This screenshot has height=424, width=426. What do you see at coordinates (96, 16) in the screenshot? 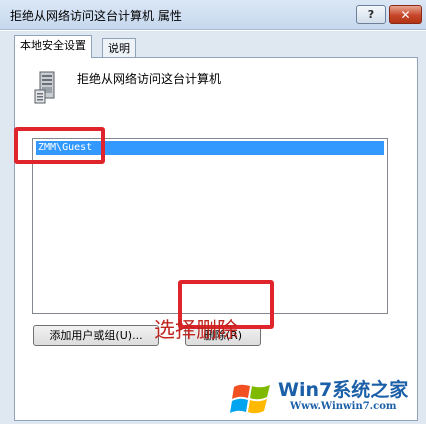
I see `window-title: 拒绝从网络访问这台计算机 属性` at bounding box center [96, 16].